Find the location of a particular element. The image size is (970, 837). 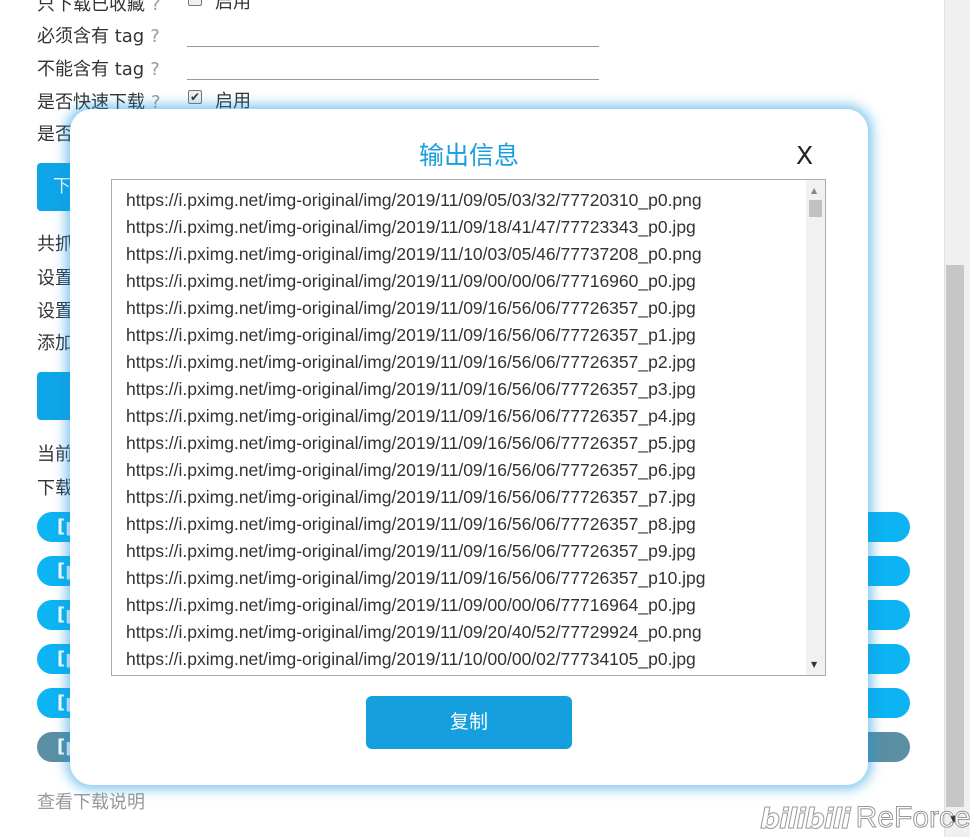

fast-download-checkbox: ✔ is located at coordinates (195, 97).